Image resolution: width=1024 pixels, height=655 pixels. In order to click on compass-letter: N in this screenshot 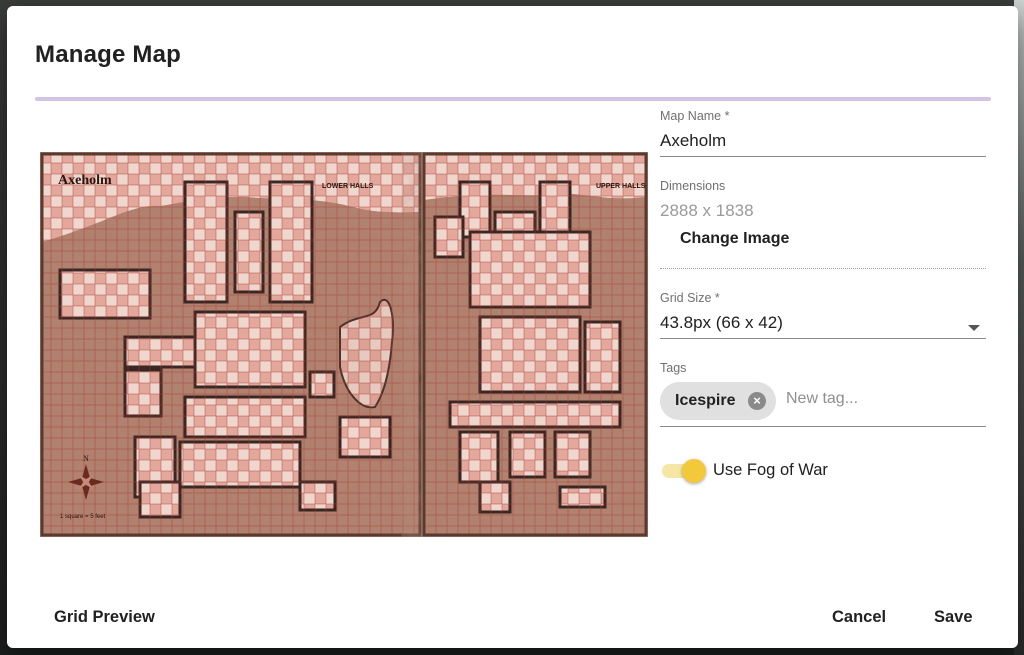, I will do `click(86, 458)`.